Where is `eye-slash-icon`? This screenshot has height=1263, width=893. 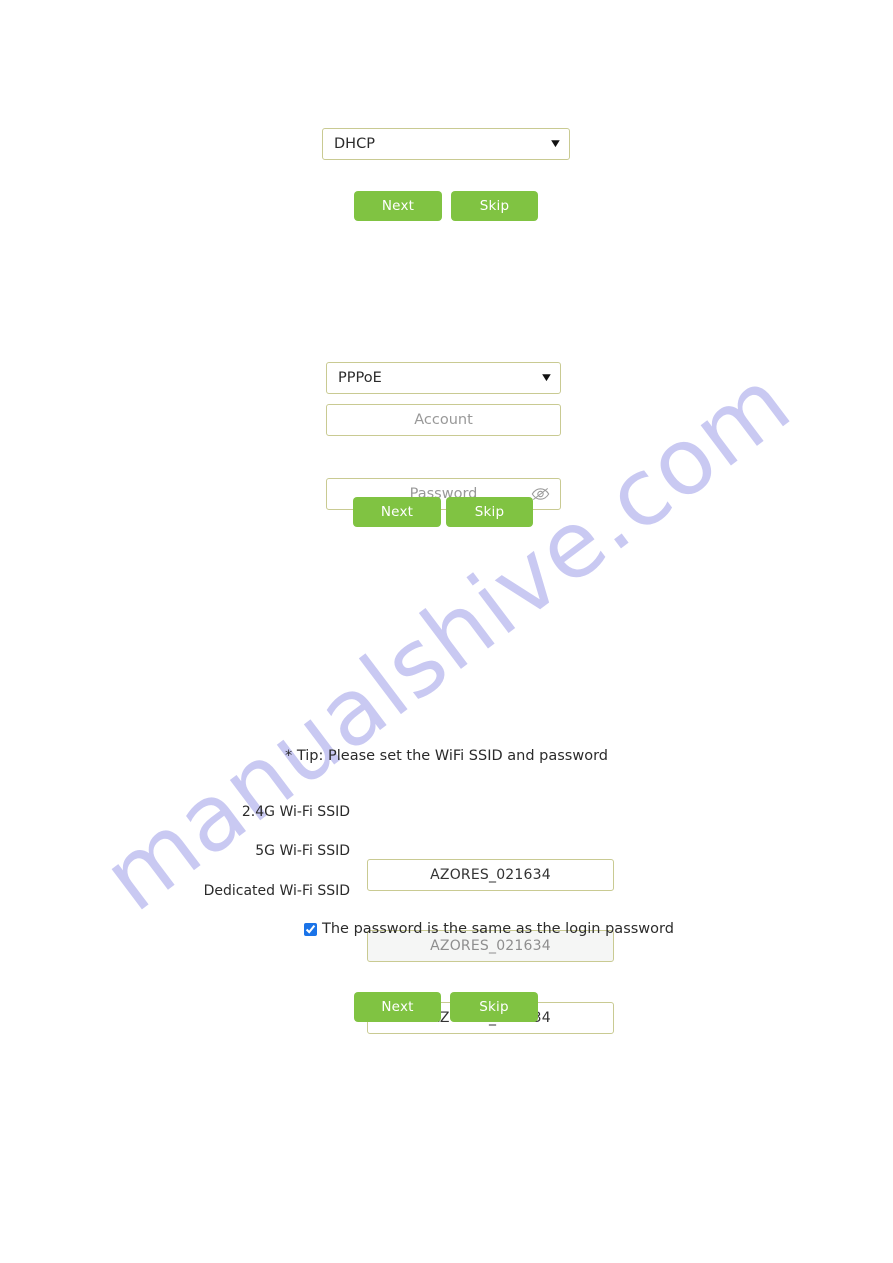
eye-slash-icon is located at coordinates (540, 494).